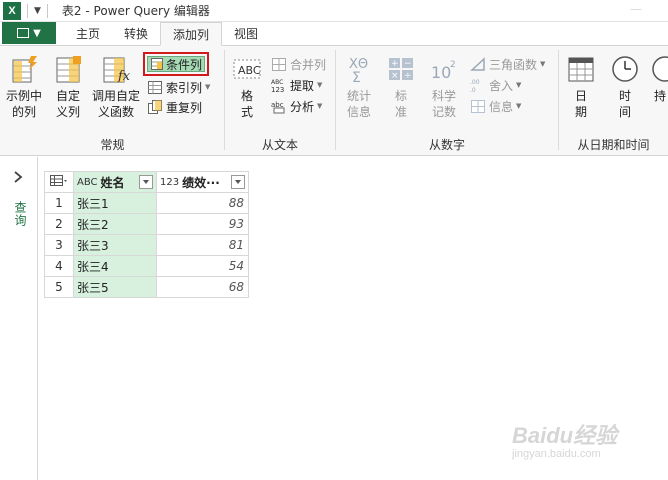 This screenshot has width=668, height=480. Describe the element at coordinates (359, 70) in the screenshot. I see `statistics-icon: XΘ Σ` at that location.